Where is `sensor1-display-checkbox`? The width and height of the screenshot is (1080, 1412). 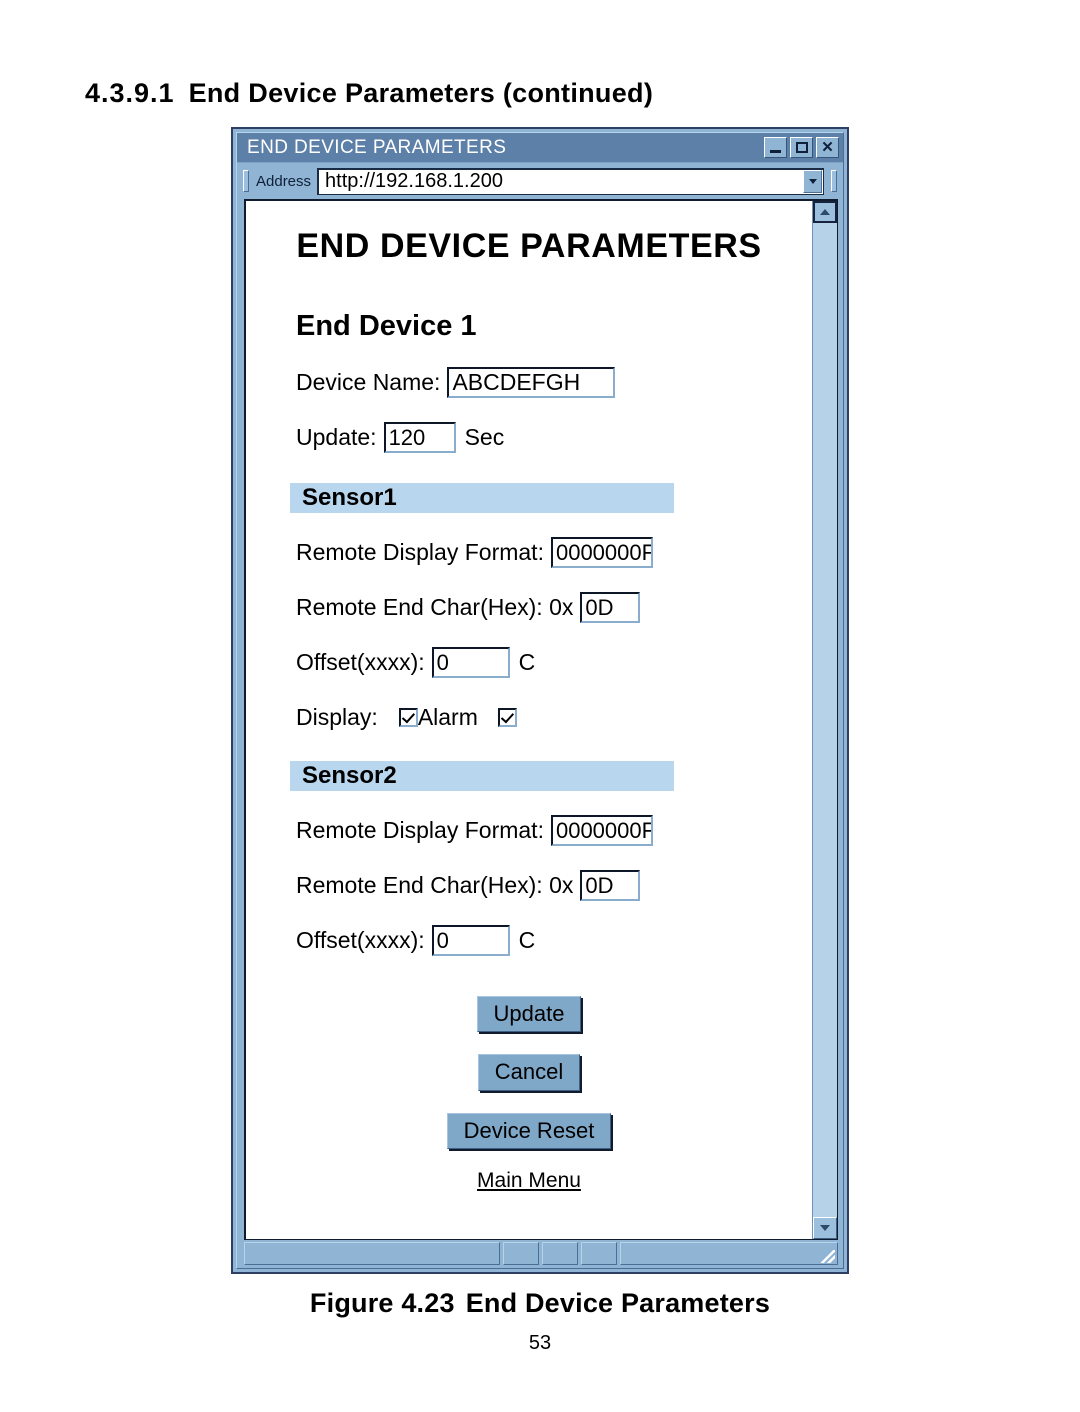 sensor1-display-checkbox is located at coordinates (507, 717).